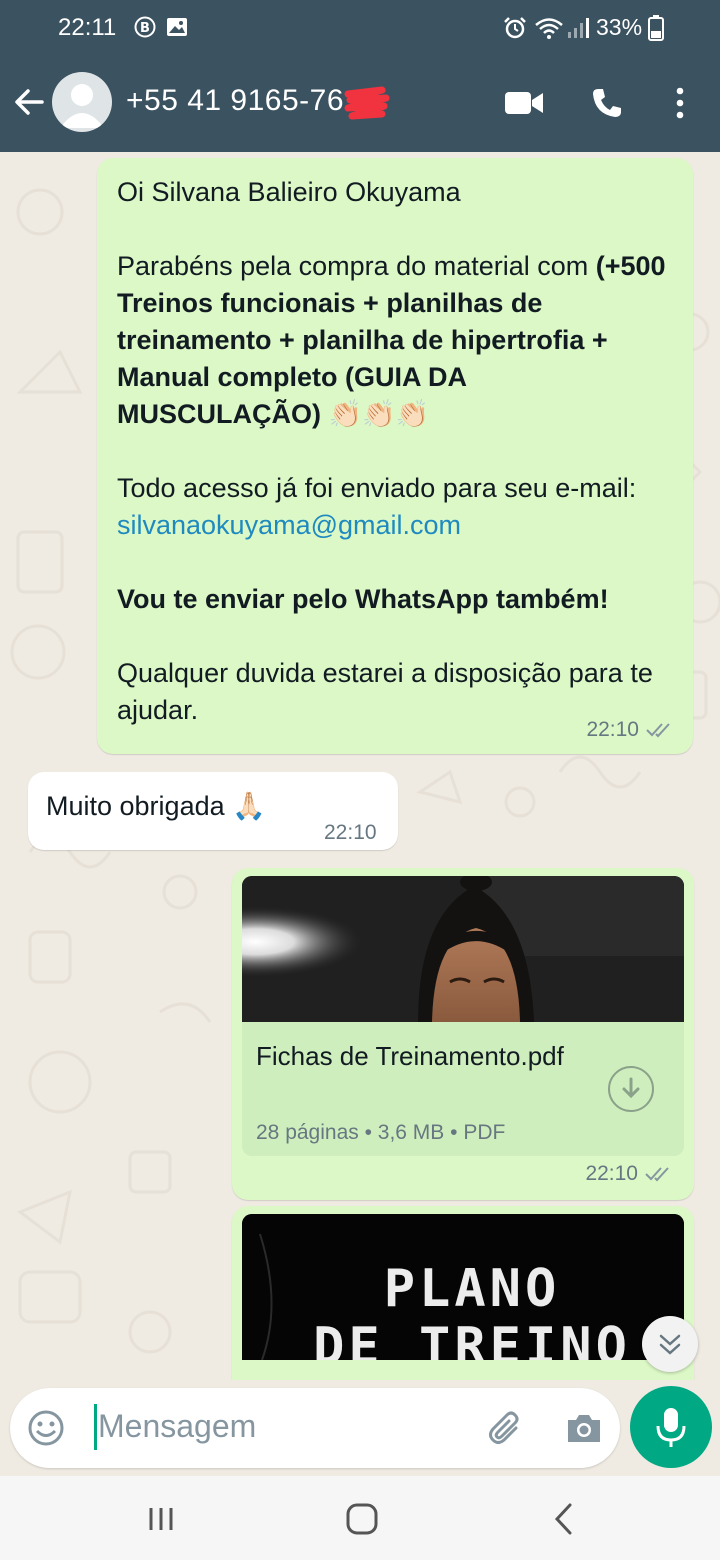  Describe the element at coordinates (235, 101) in the screenshot. I see `contact-name: +55 41 9165-76` at that location.